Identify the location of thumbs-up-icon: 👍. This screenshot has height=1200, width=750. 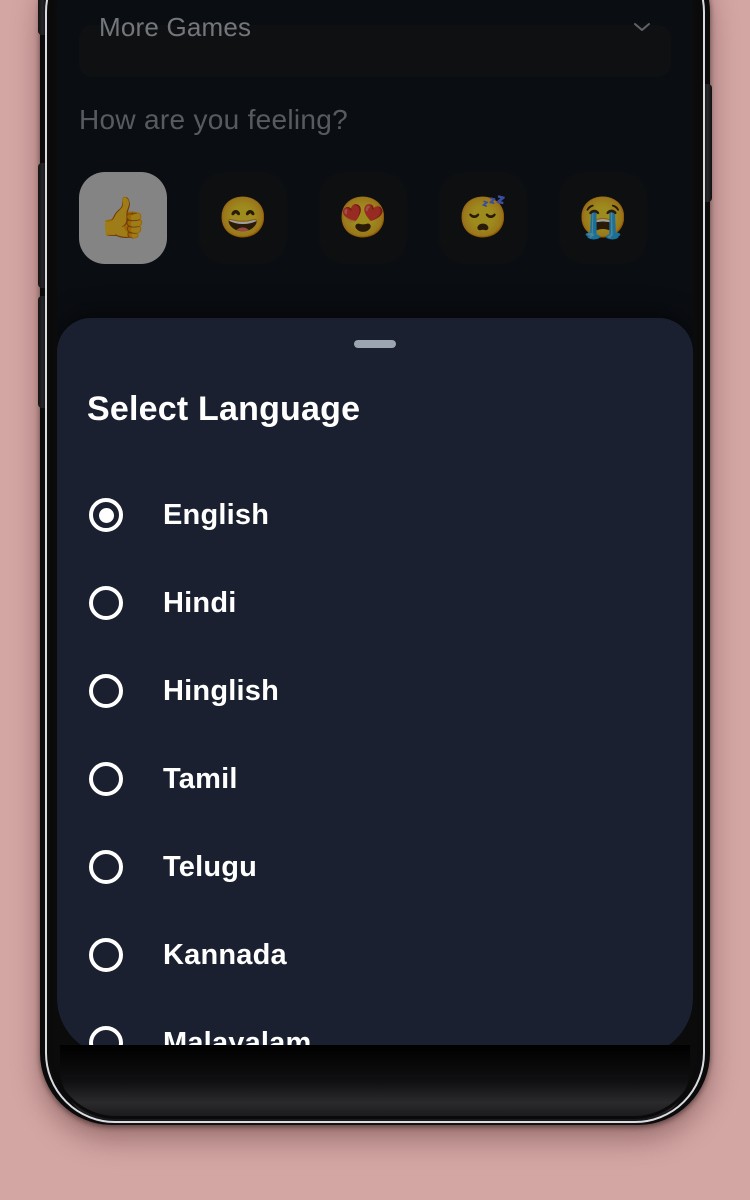
(123, 218).